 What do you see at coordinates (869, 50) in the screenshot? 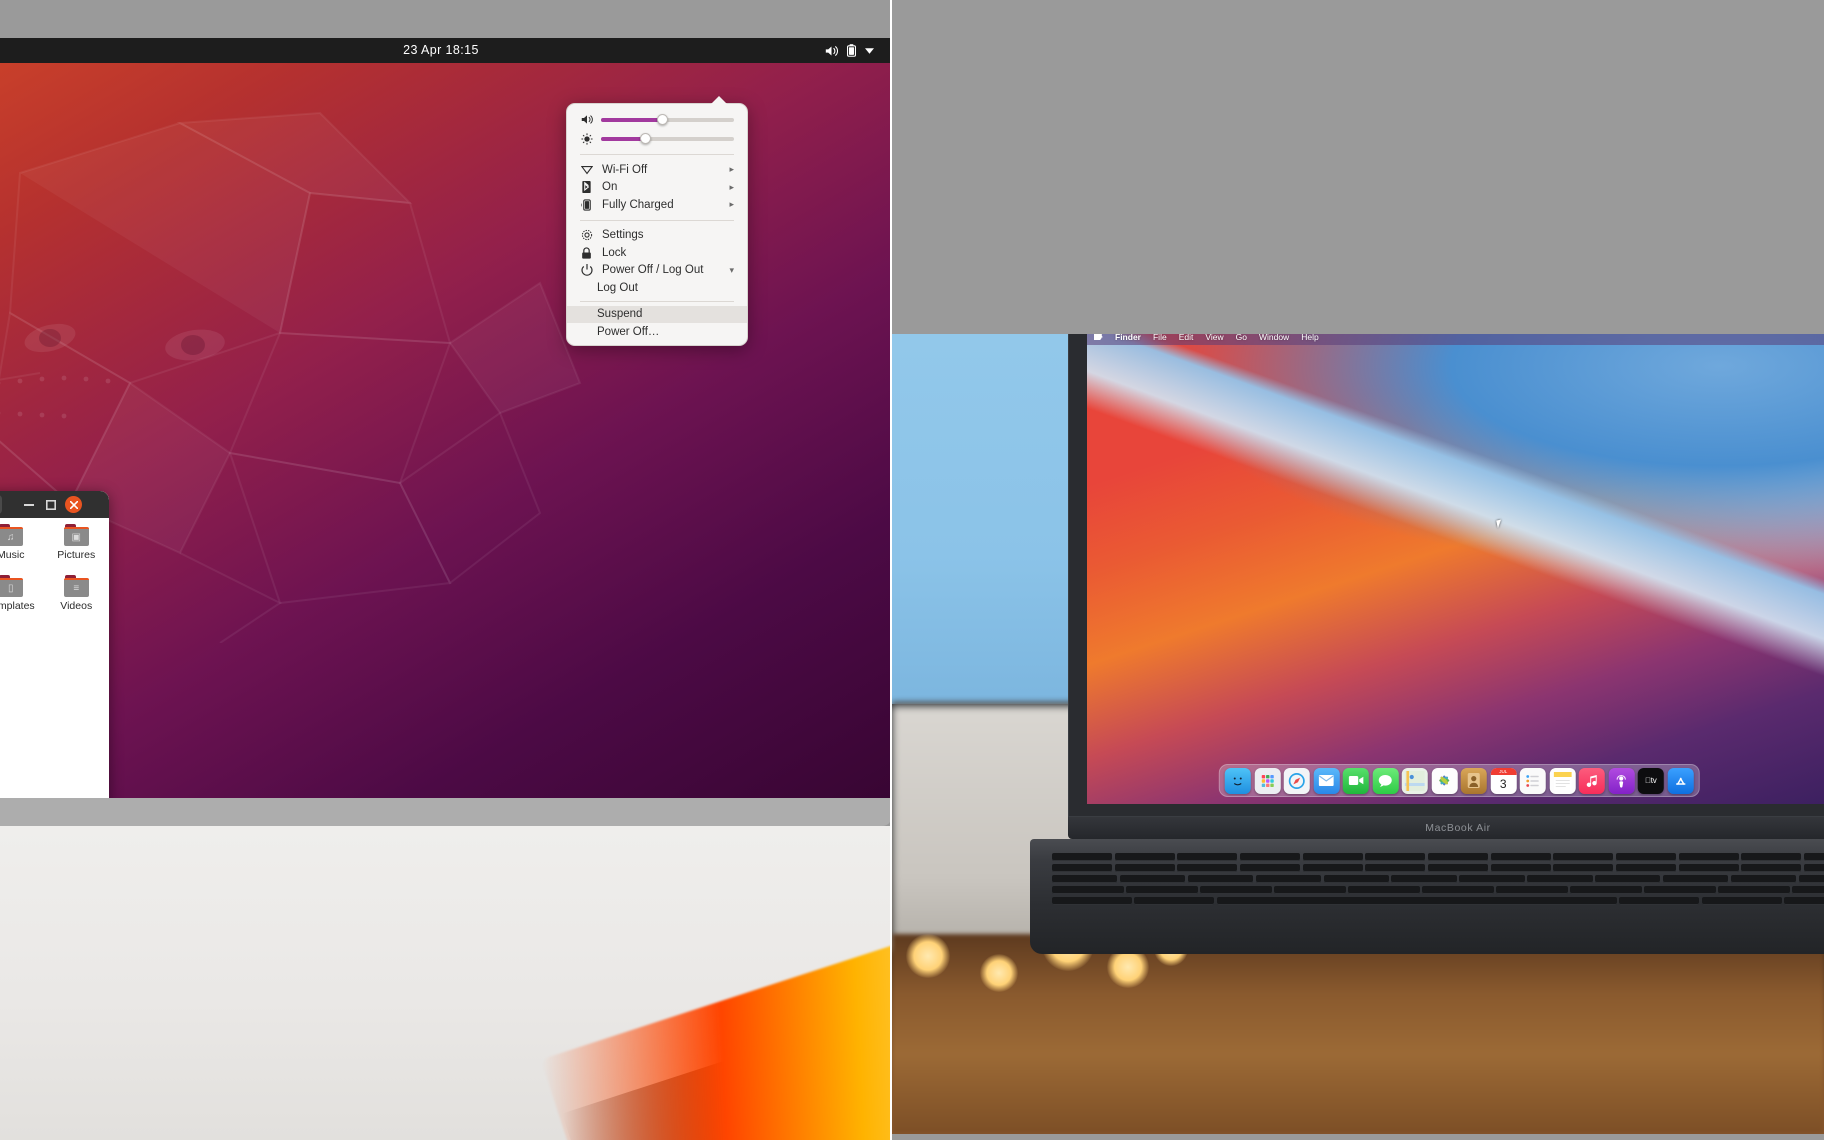
I see `chevron-down-icon` at bounding box center [869, 50].